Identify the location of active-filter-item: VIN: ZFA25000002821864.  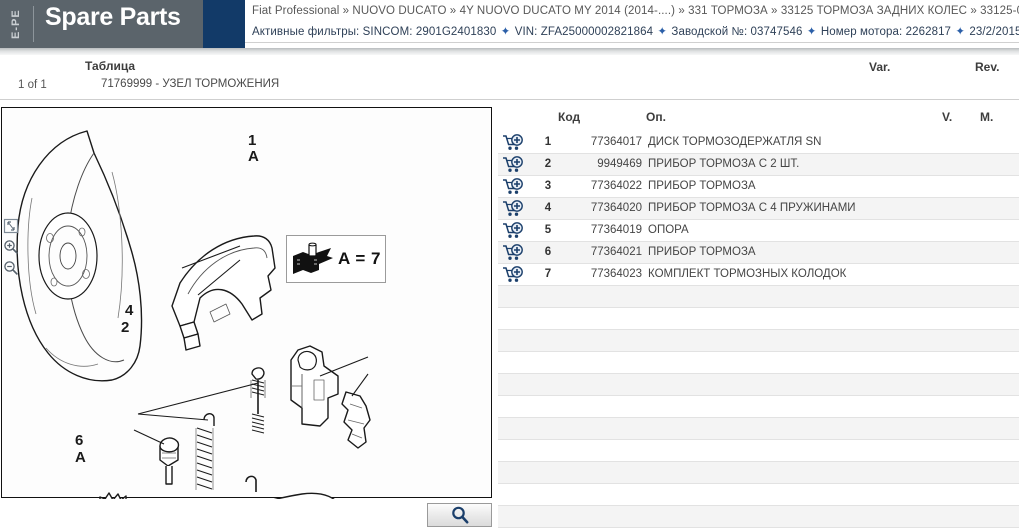
(584, 32).